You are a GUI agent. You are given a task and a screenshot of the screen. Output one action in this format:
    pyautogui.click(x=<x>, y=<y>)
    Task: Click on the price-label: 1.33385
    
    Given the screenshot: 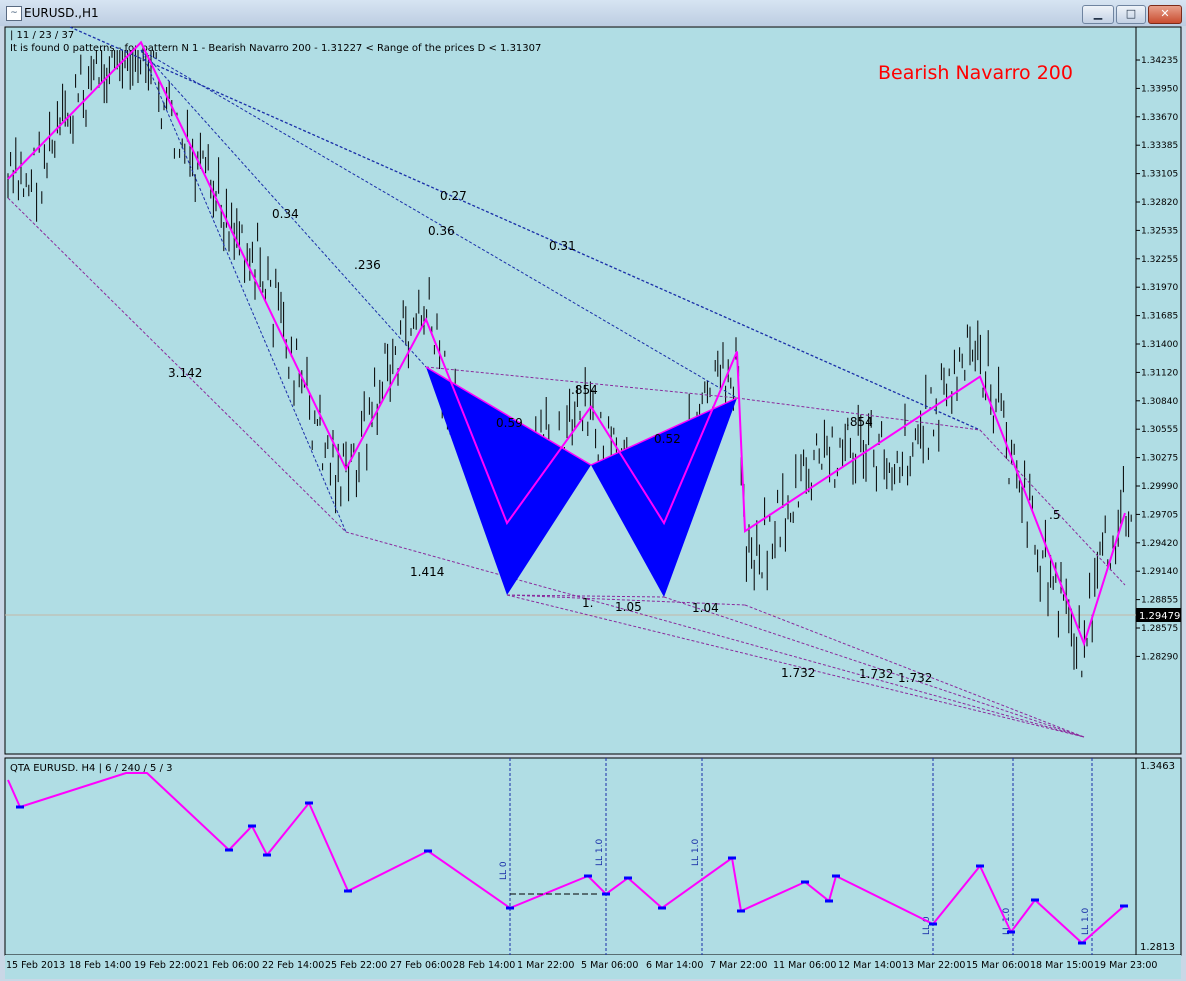 What is the action you would take?
    pyautogui.click(x=1159, y=146)
    